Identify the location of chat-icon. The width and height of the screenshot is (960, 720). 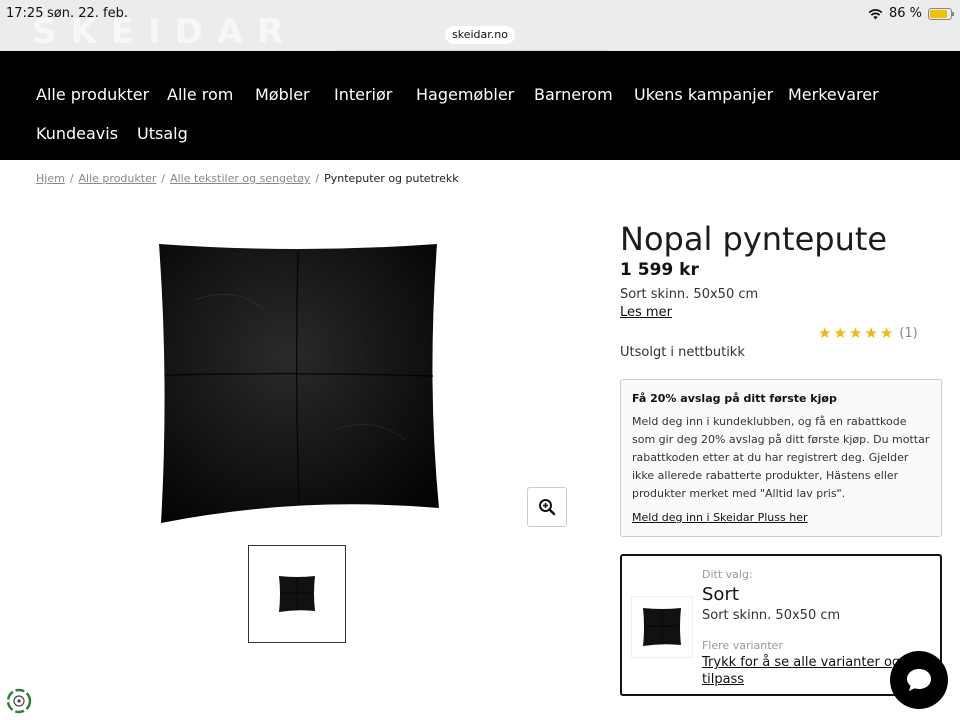
(919, 680).